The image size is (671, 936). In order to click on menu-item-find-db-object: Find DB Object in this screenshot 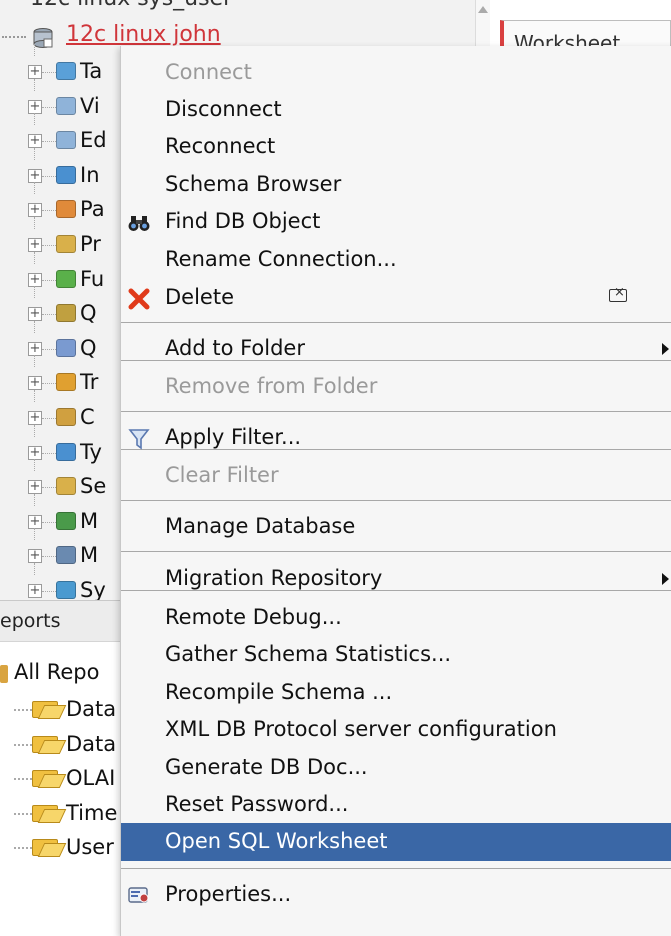, I will do `click(396, 222)`.